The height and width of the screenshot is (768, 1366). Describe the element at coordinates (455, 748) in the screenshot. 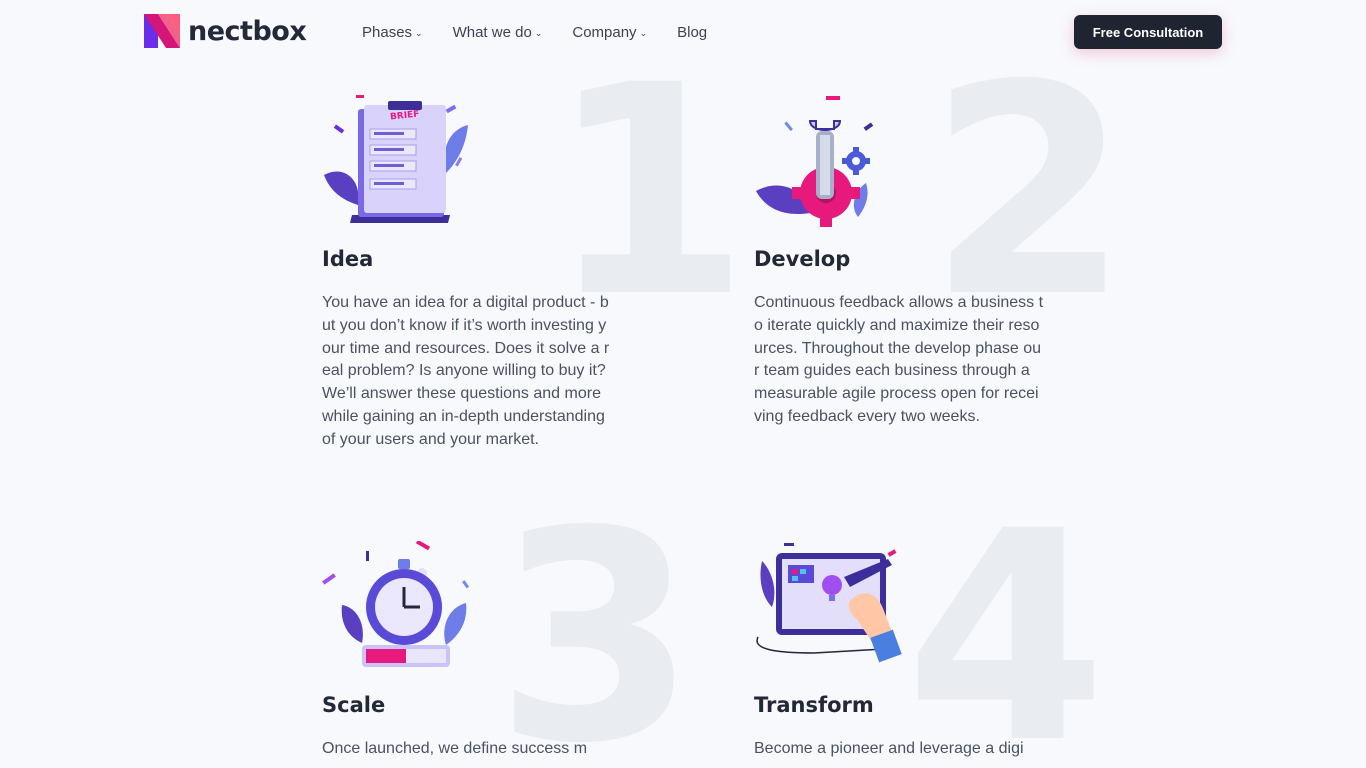

I see `phase-description: Once launched, we define success m` at that location.